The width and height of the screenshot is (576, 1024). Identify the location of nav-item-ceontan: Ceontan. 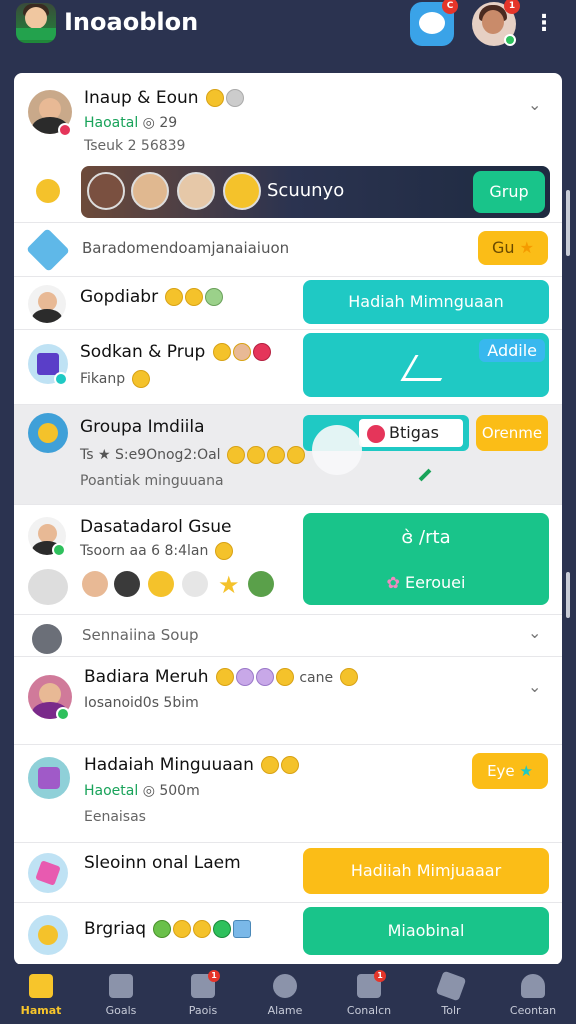
(533, 994).